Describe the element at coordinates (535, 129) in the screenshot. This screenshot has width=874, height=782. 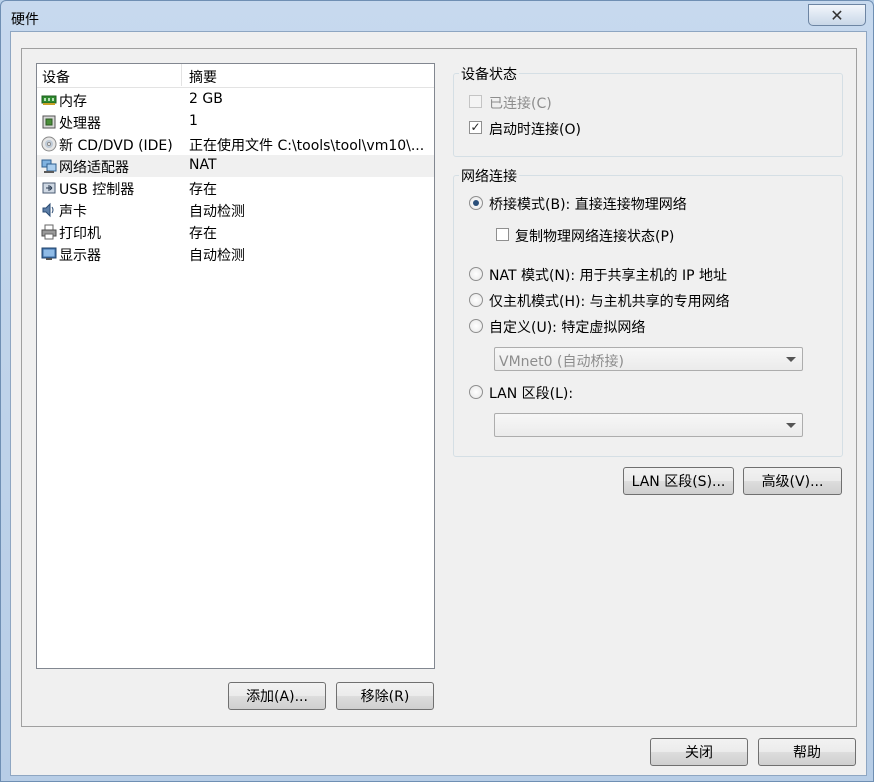
I see `connect-at-power-on-label: 启动时连接(O)` at that location.